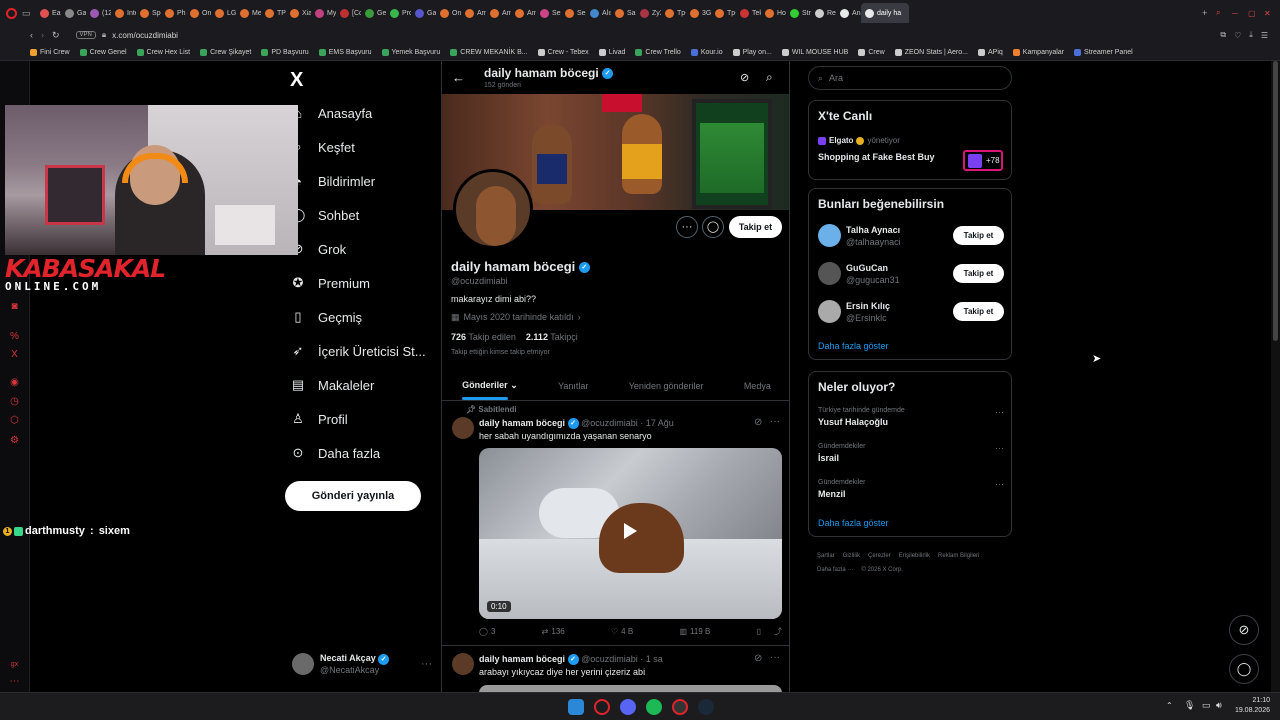 Image resolution: width=1280 pixels, height=720 pixels. I want to click on browser-tab: daily ha, so click(885, 13).